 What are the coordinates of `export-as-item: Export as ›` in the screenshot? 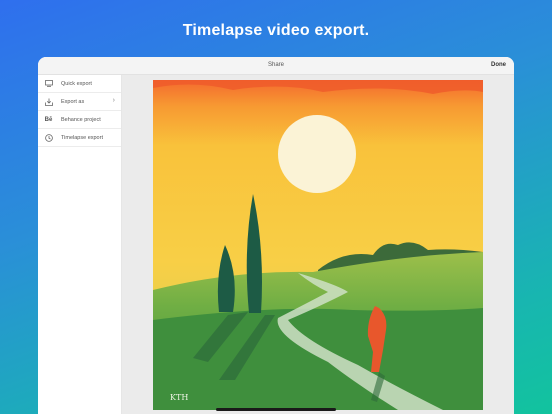 It's located at (79, 102).